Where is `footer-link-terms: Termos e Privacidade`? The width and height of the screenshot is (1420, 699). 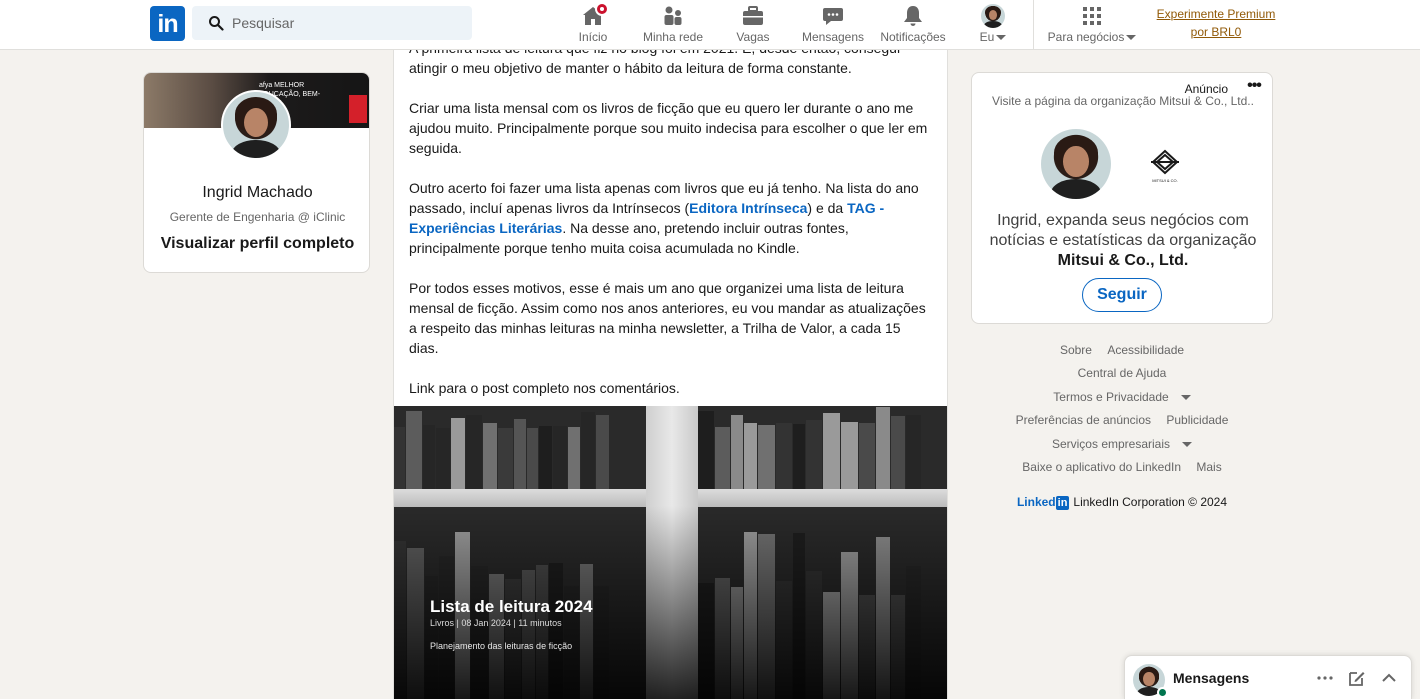 footer-link-terms: Termos e Privacidade is located at coordinates (1121, 397).